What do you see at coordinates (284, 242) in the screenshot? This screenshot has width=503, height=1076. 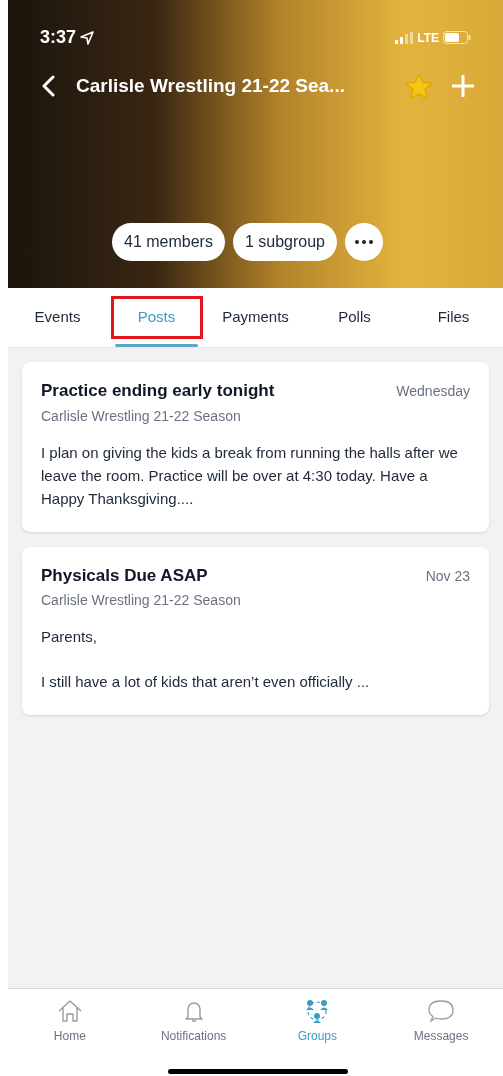 I see `chip-button: 1 subgroup` at bounding box center [284, 242].